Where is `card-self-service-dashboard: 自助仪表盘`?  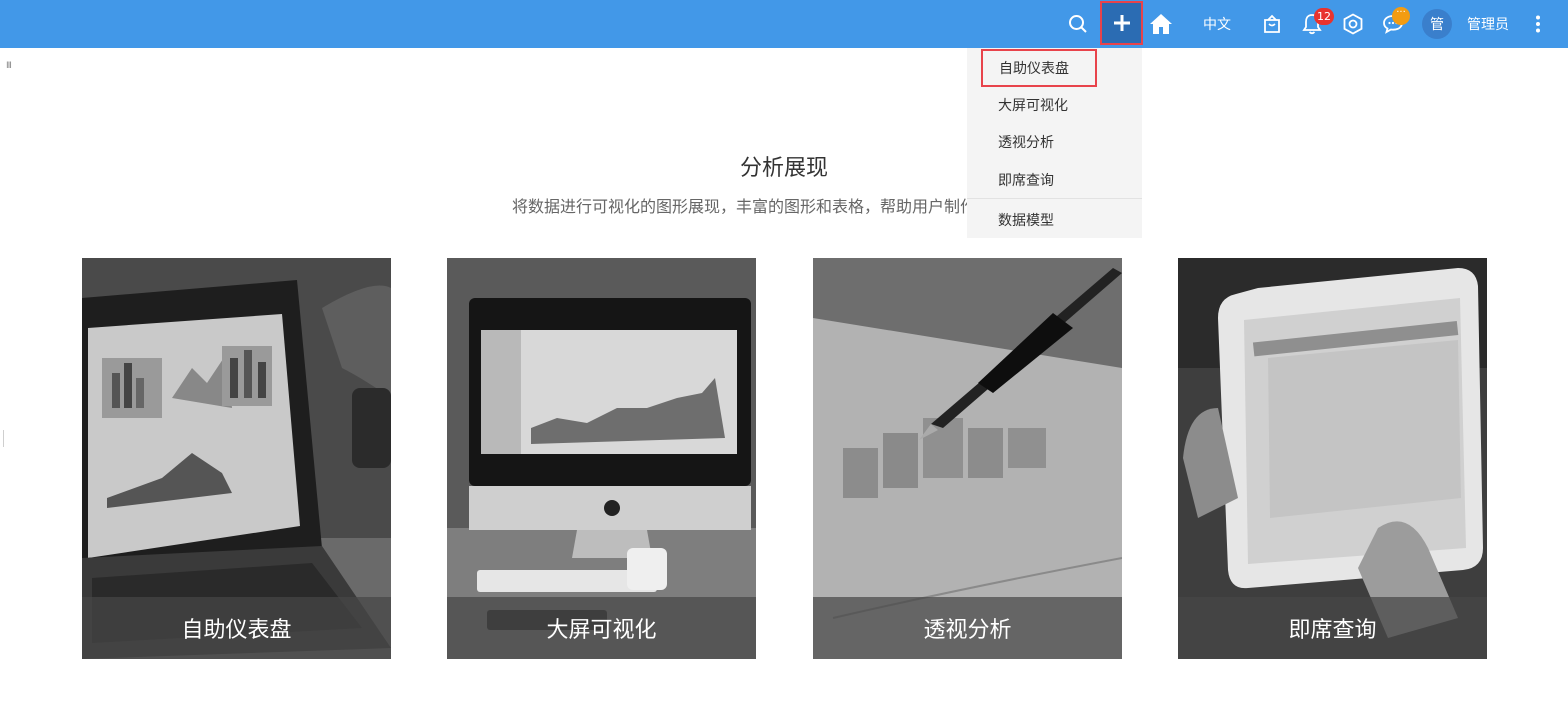 card-self-service-dashboard: 自助仪表盘 is located at coordinates (236, 458).